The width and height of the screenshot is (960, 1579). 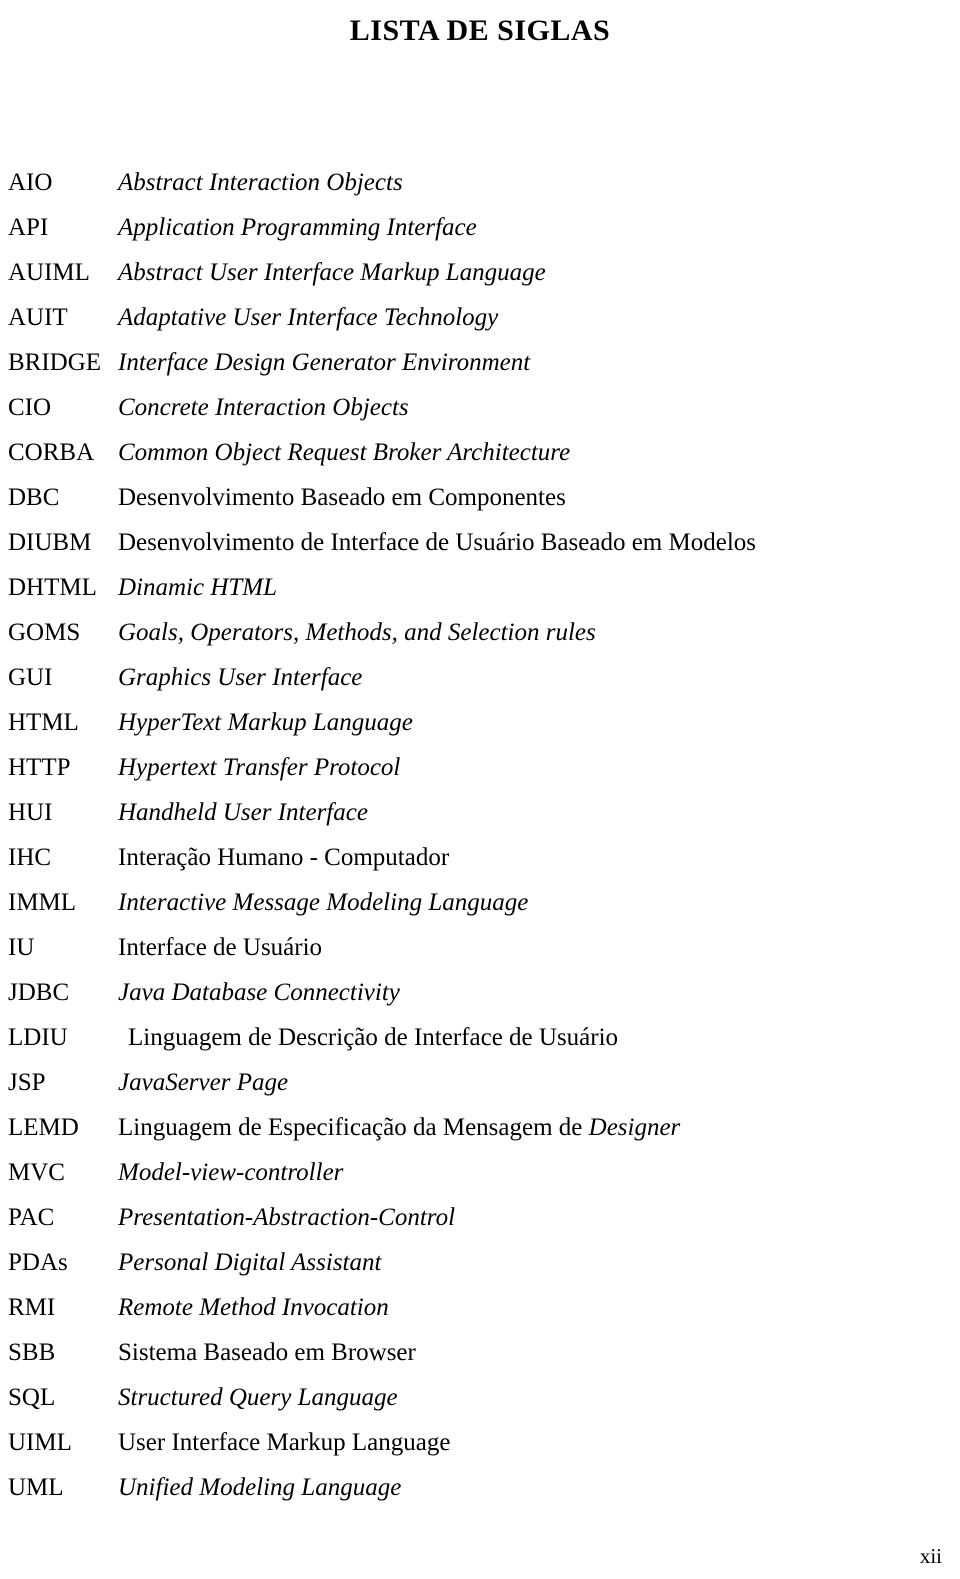 I want to click on lemd-italic-part: Designer, so click(x=634, y=1127).